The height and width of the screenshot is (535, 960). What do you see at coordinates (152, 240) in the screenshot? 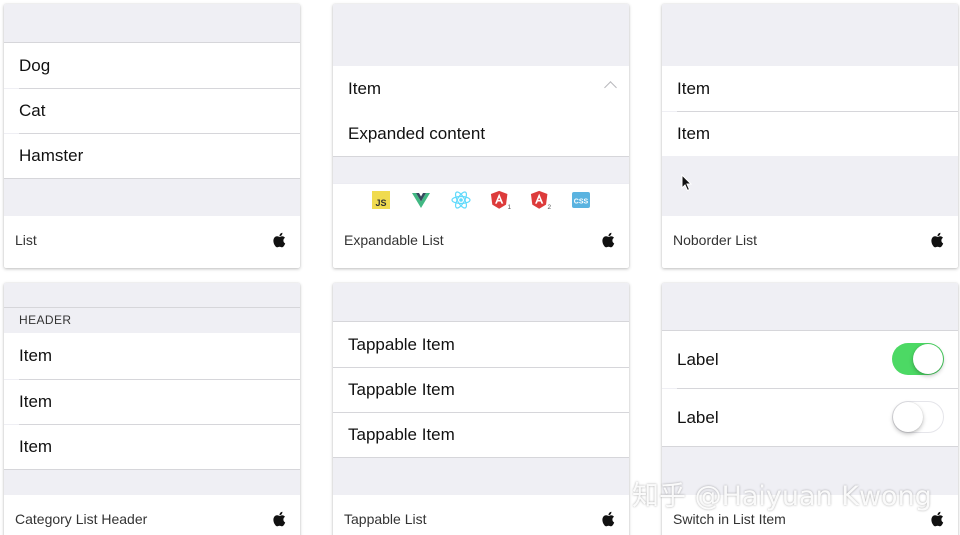
I see `card-caption: List` at bounding box center [152, 240].